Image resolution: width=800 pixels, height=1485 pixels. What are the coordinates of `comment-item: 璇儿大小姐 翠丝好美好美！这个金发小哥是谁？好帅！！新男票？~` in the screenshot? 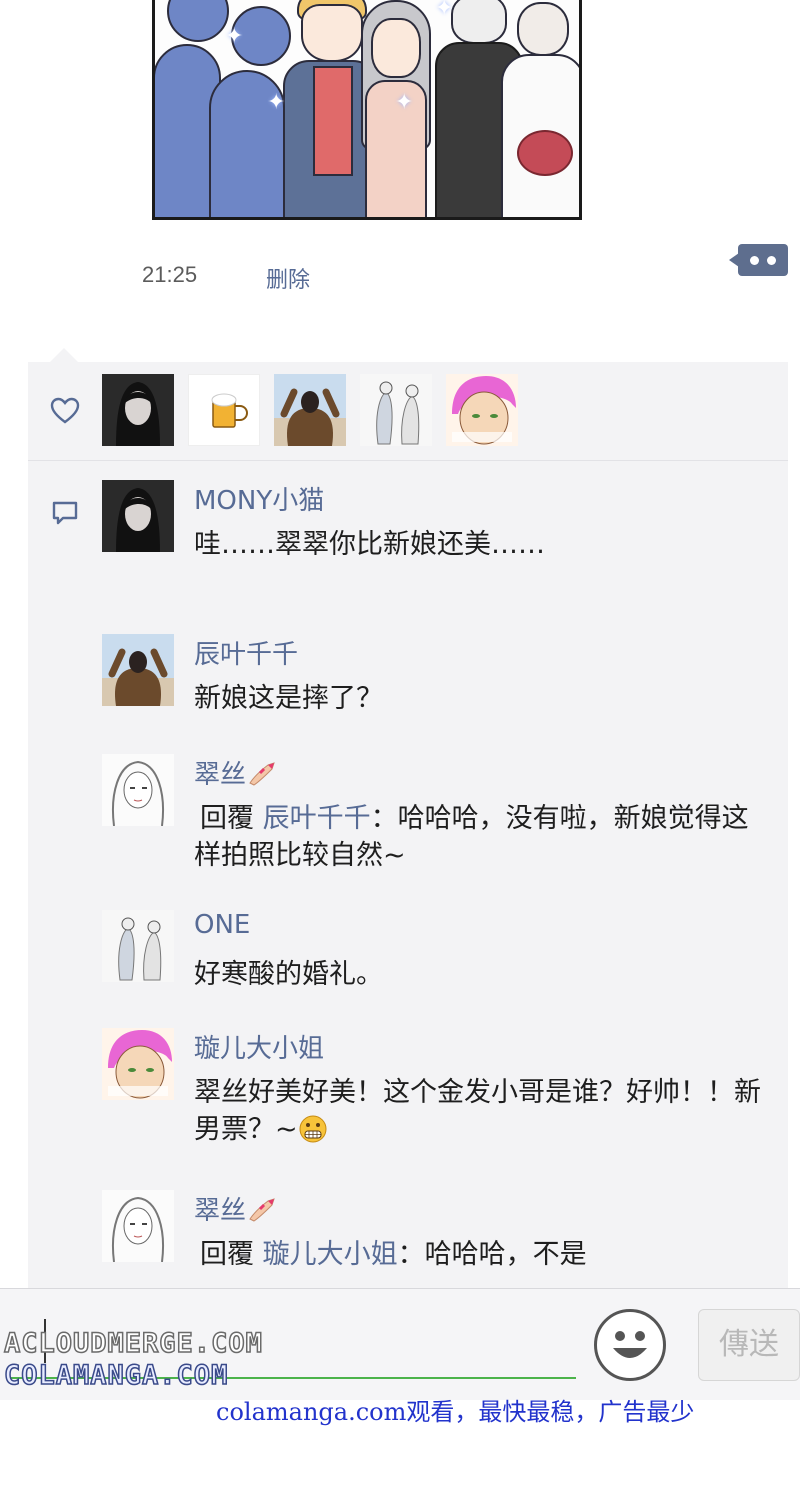 It's located at (432, 1093).